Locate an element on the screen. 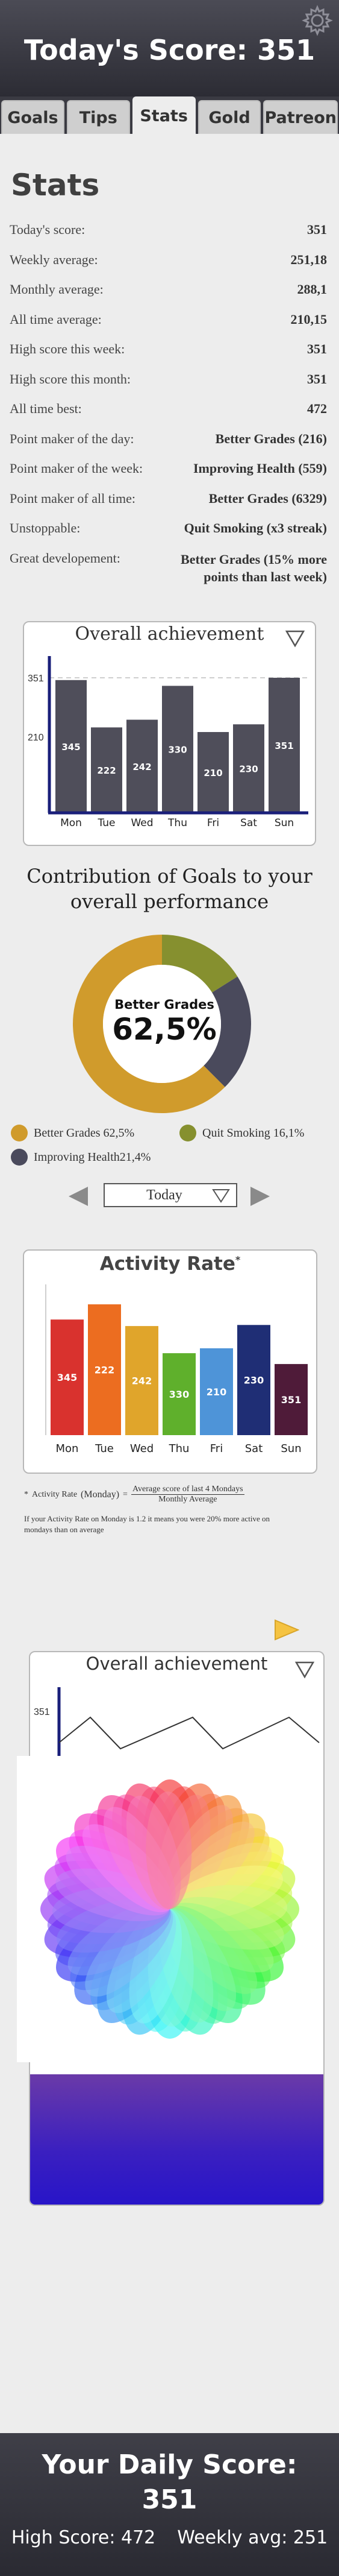 The height and width of the screenshot is (2576, 339). period-selector: Today is located at coordinates (169, 1196).